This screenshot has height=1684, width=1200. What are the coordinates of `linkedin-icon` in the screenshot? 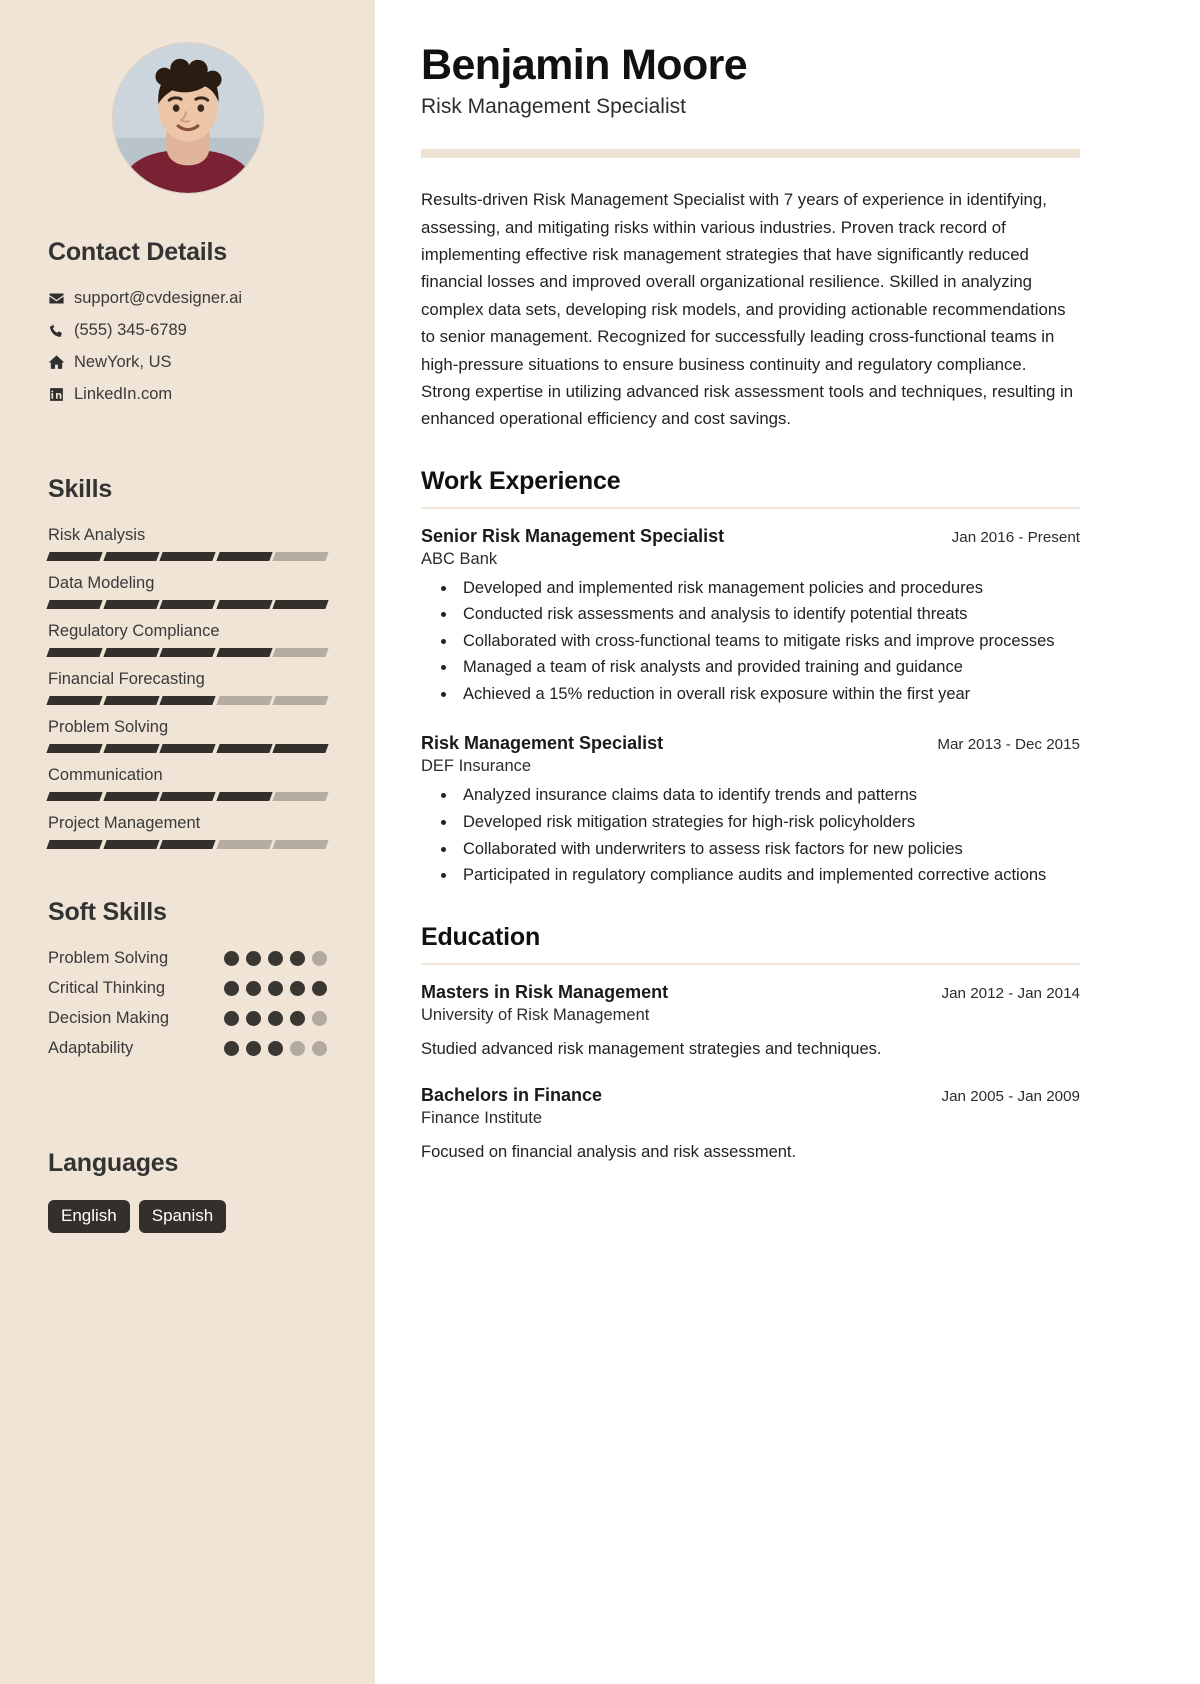 It's located at (61, 394).